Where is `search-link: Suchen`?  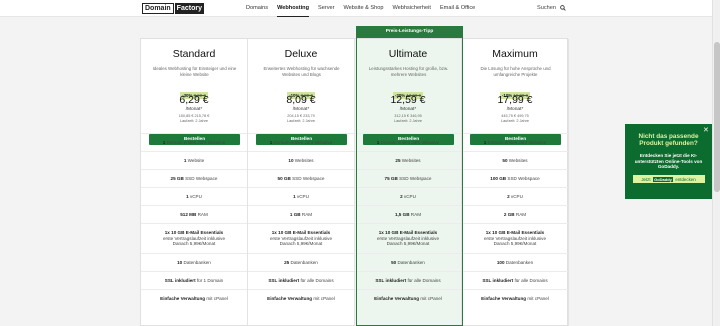
search-link: Suchen is located at coordinates (551, 8).